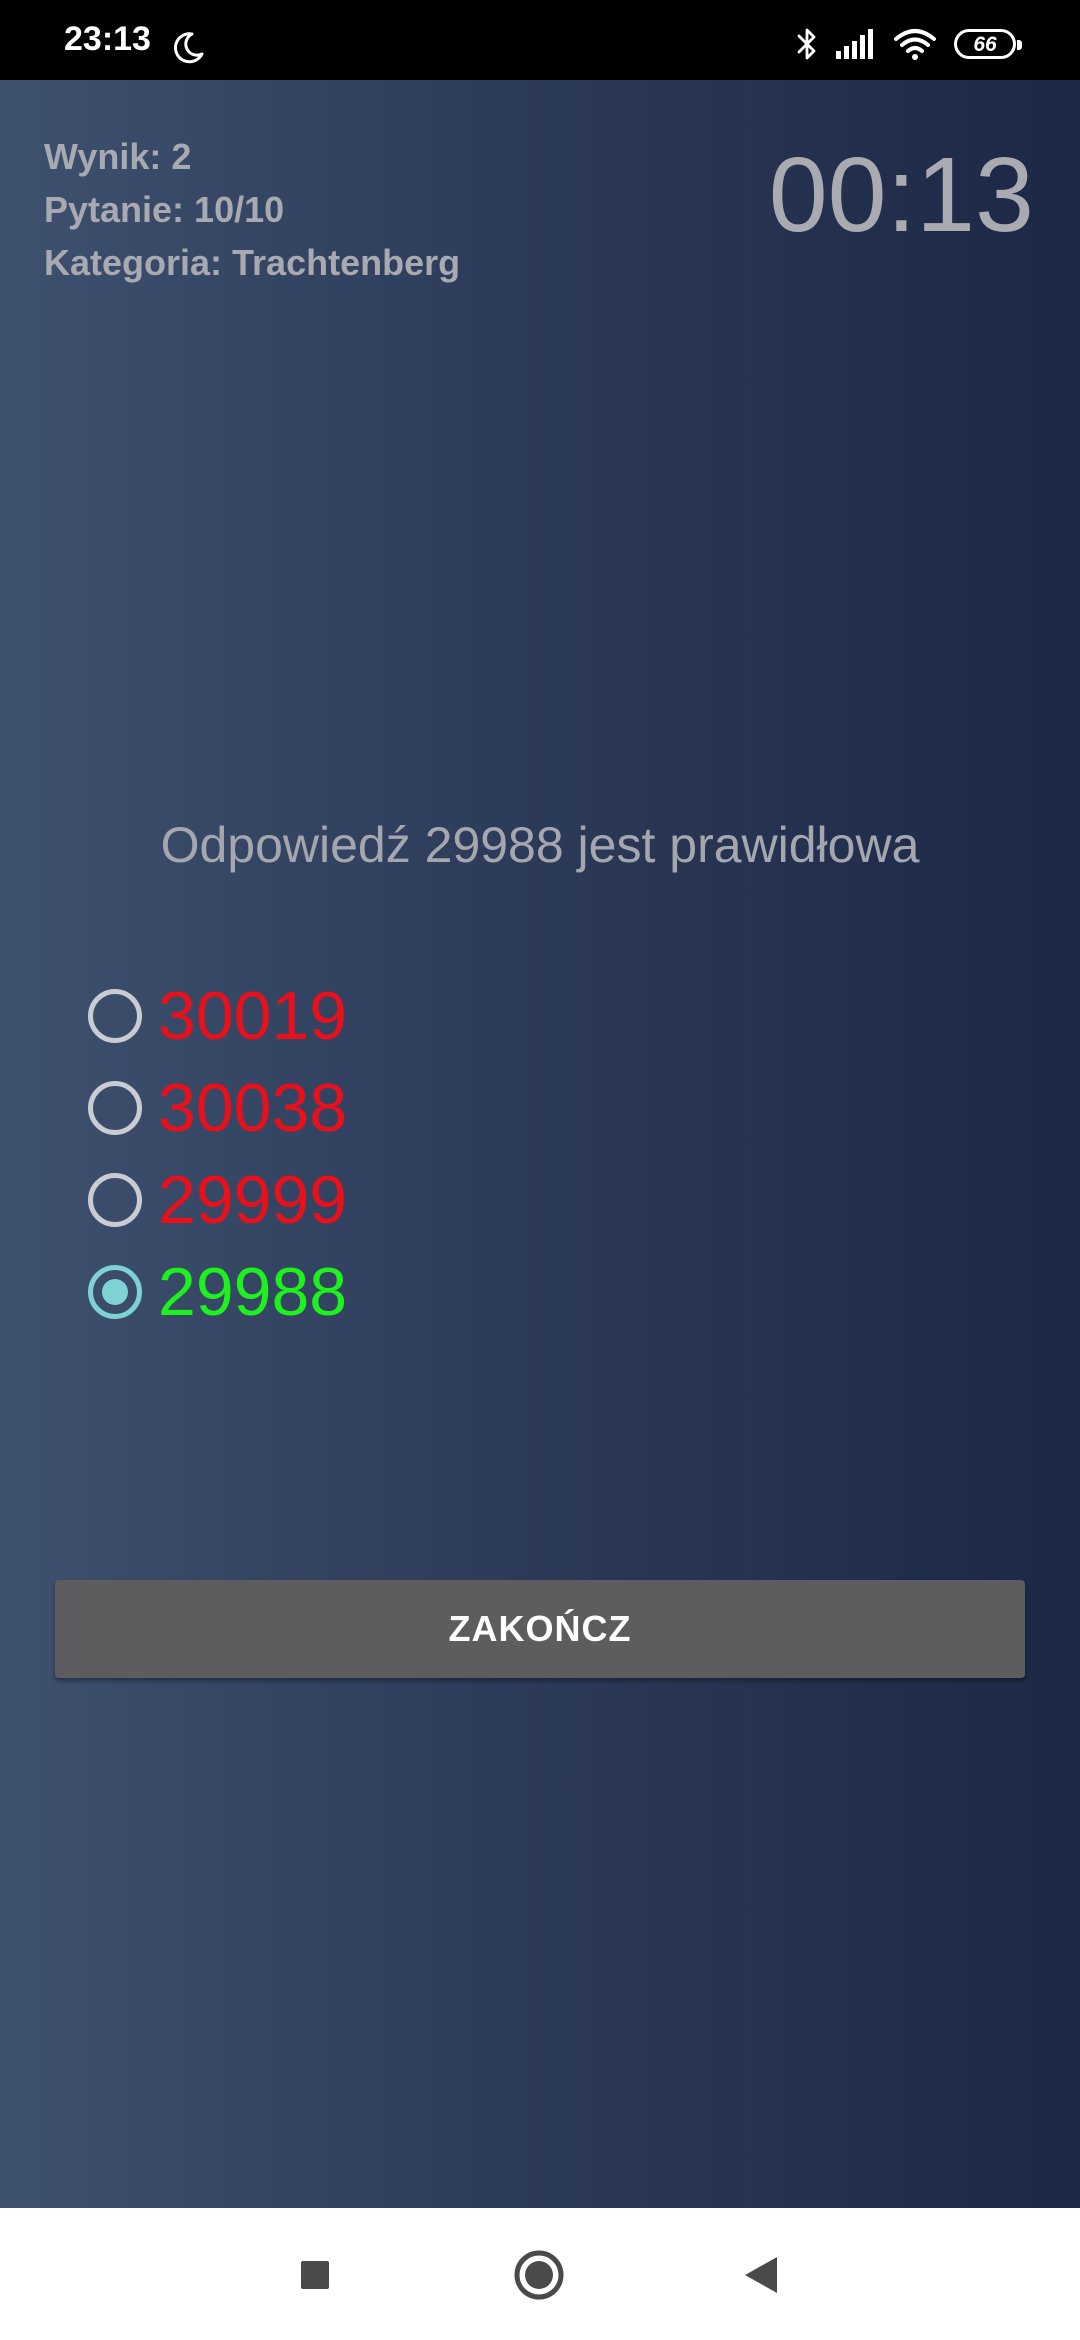  Describe the element at coordinates (540, 845) in the screenshot. I see `result-message: Odpowiedź 29988 jest prawidłowa` at that location.